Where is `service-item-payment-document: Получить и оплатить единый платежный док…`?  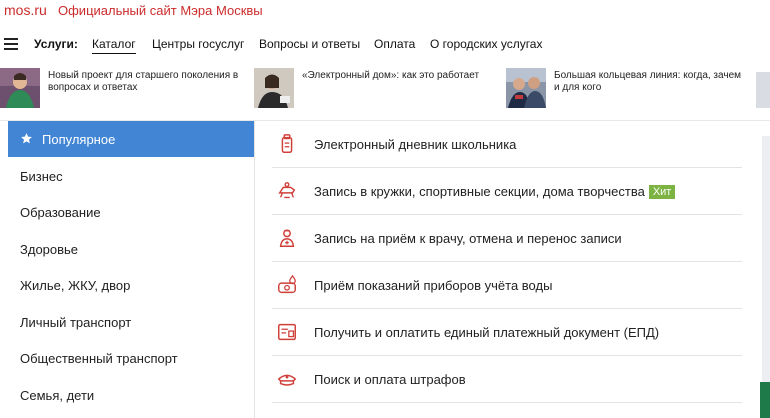 service-item-payment-document: Получить и оплатить единый платежный док… is located at coordinates (507, 332).